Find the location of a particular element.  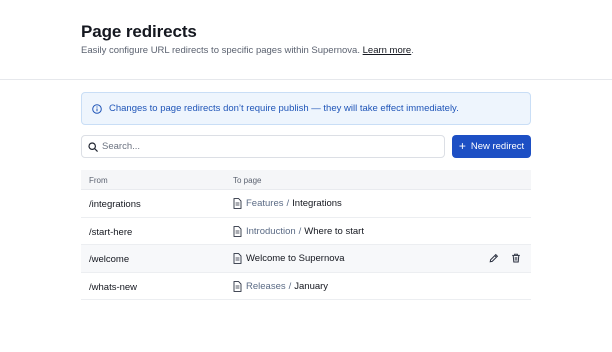

breadcrumb-section: Features is located at coordinates (265, 203).